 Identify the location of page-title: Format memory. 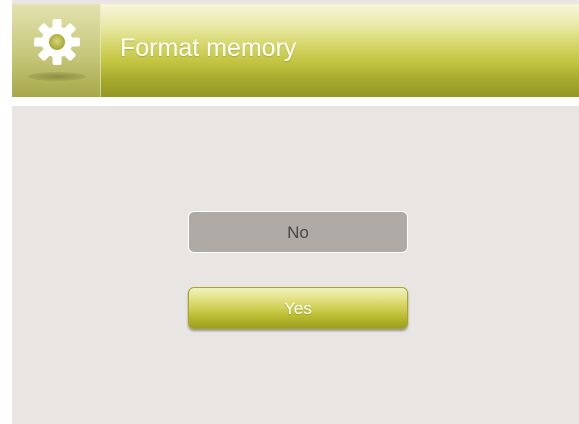
(208, 48).